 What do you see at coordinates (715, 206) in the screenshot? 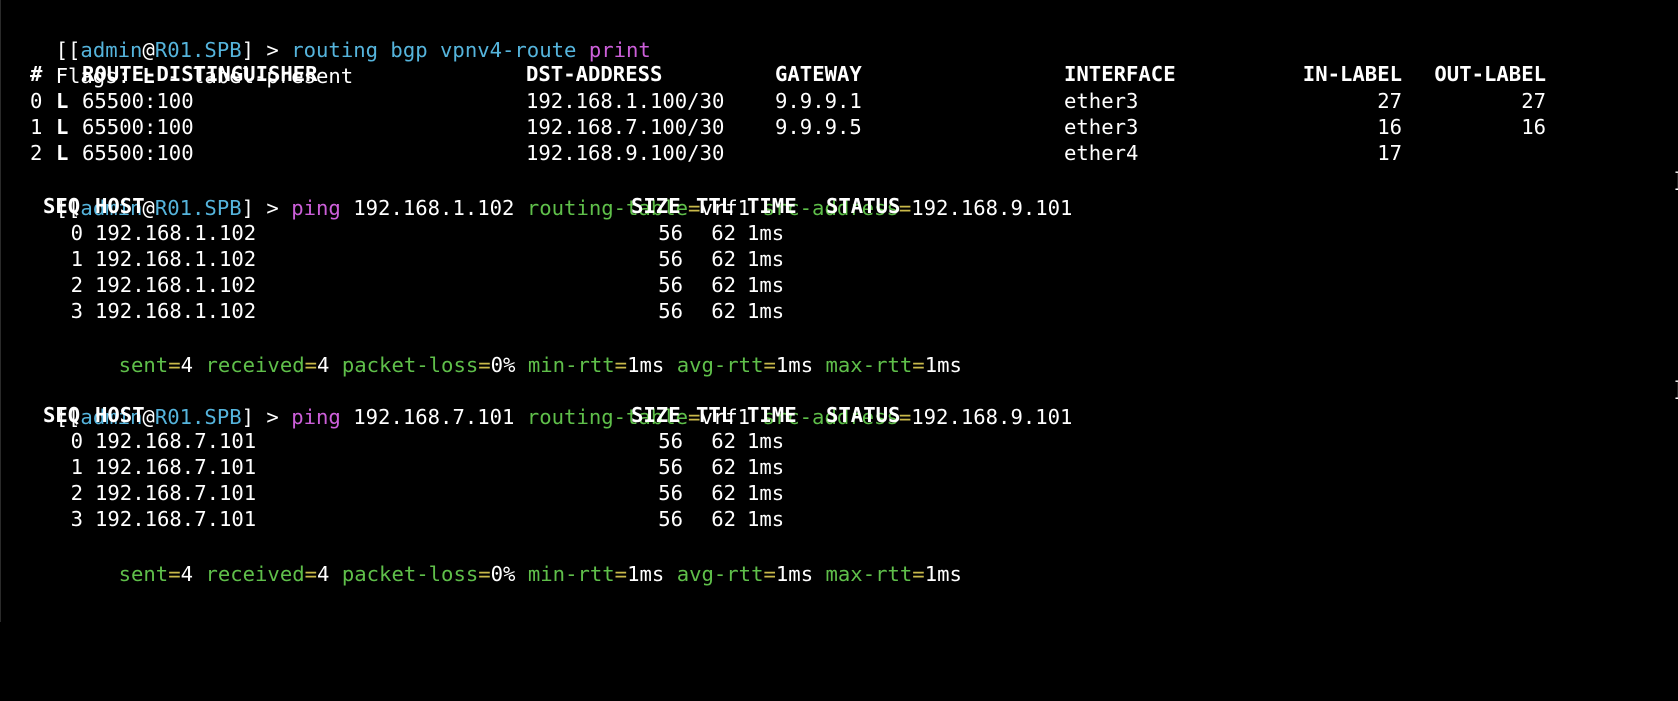
I see `header-ttl: TTL` at bounding box center [715, 206].